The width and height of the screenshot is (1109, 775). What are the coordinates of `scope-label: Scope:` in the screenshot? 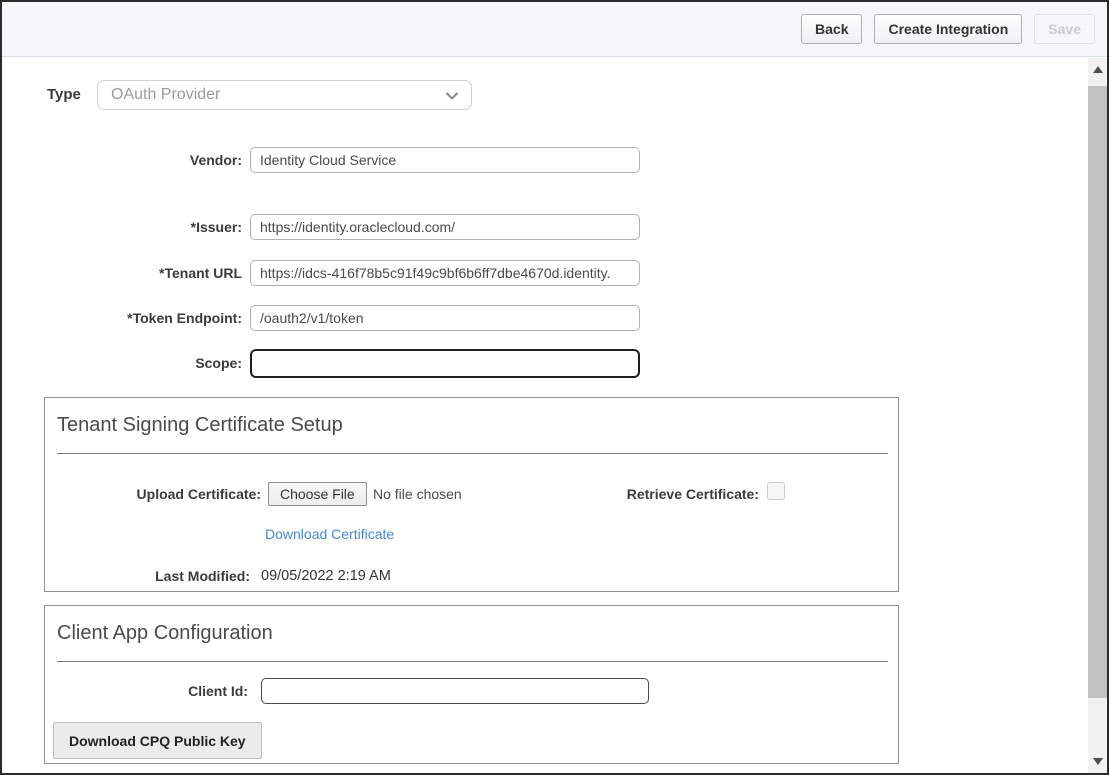 It's located at (218, 363).